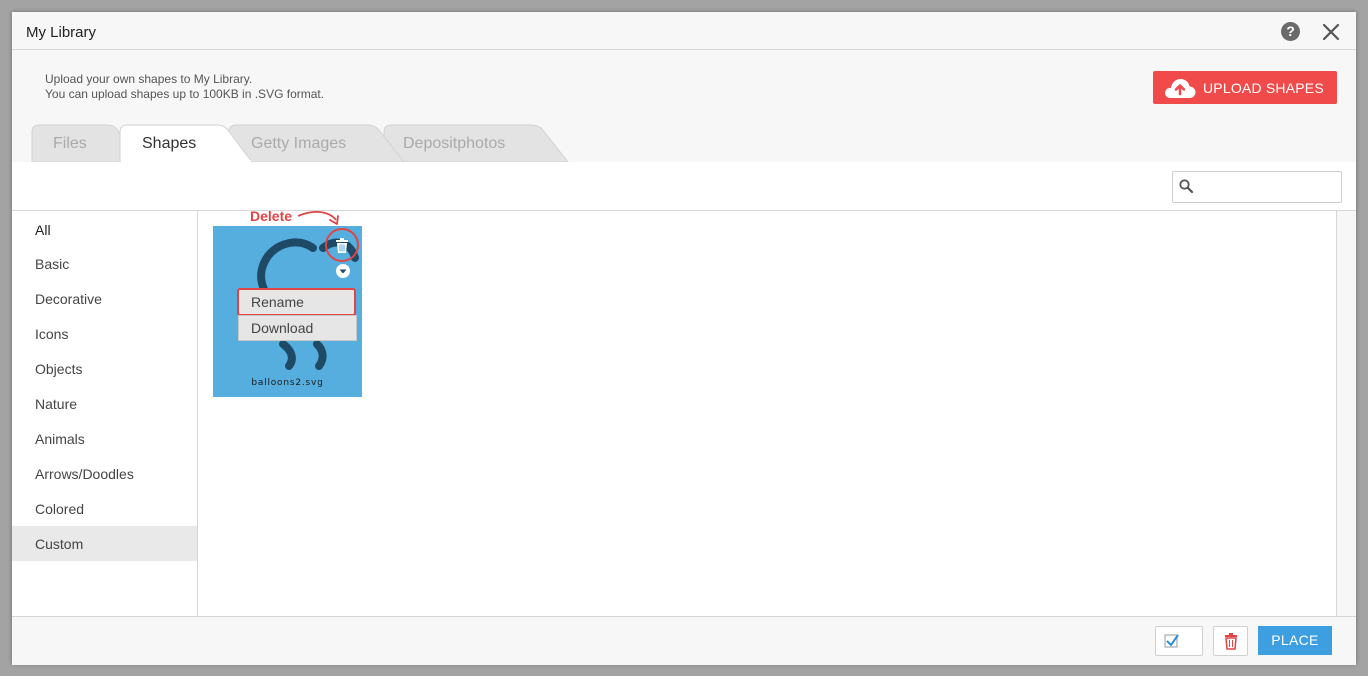 This screenshot has width=1368, height=676. I want to click on tab-files: Files, so click(70, 144).